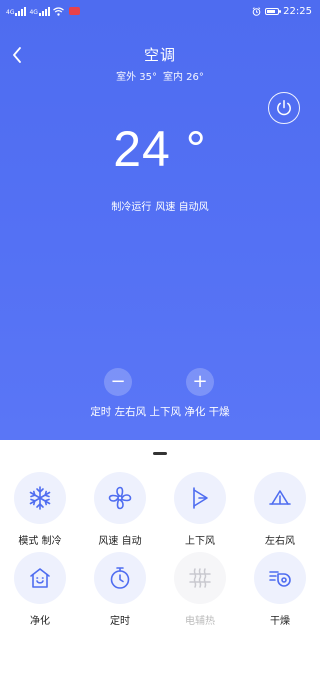  Describe the element at coordinates (182, 207) in the screenshot. I see `fan-speed-status: 风速 自动风` at that location.